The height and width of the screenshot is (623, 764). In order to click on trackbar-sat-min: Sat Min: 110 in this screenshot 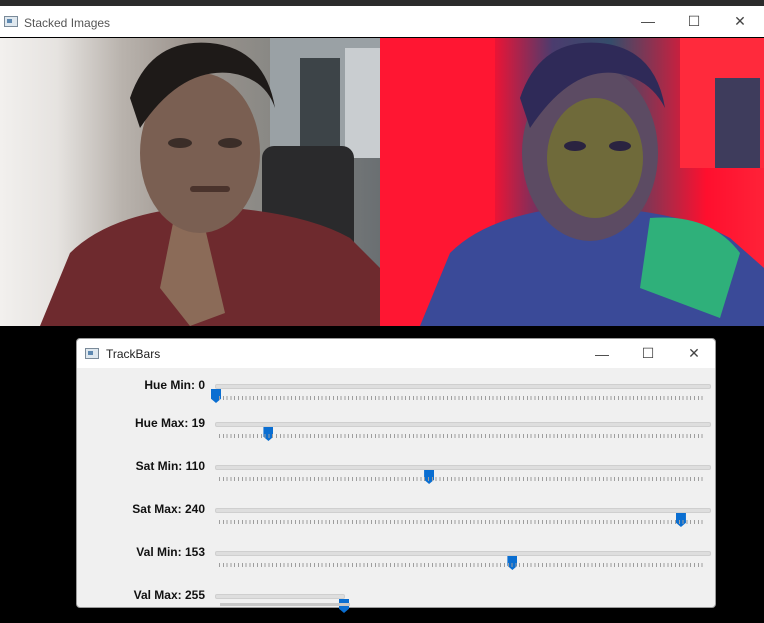, I will do `click(396, 474)`.